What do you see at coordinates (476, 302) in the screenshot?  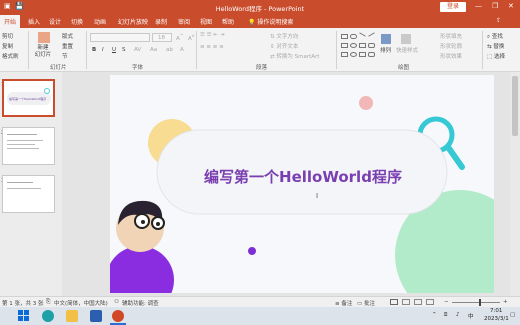 I see `zoom-slider` at bounding box center [476, 302].